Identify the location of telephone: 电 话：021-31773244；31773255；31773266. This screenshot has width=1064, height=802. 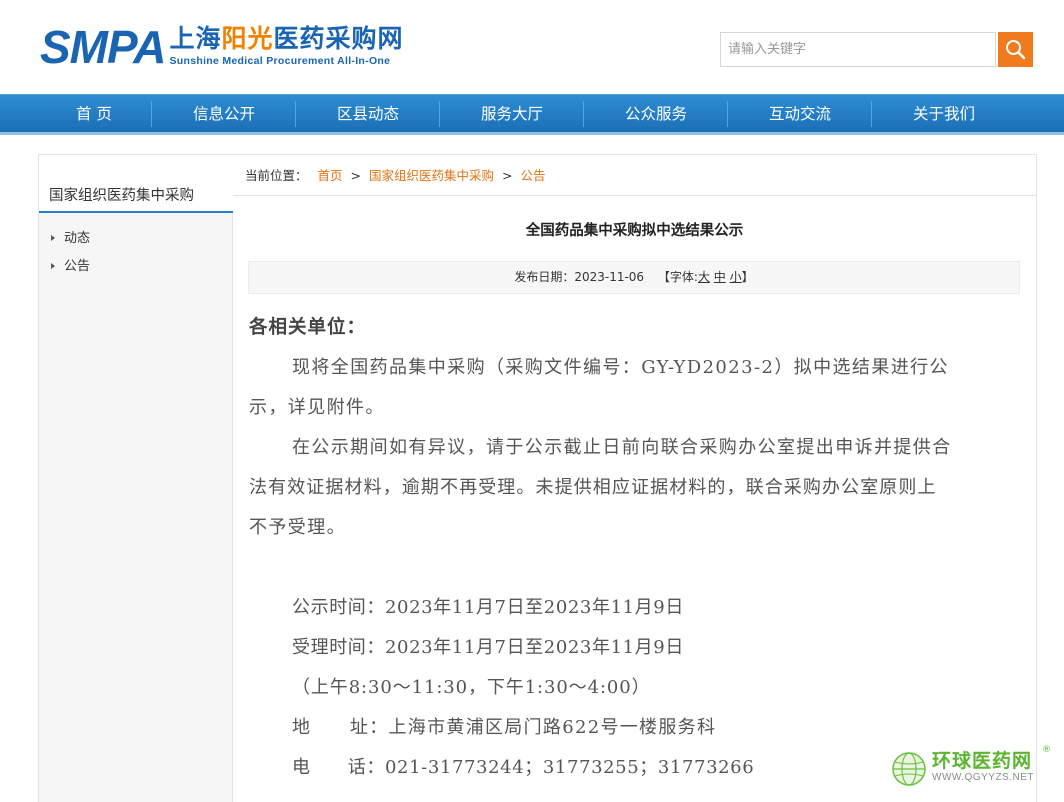
(523, 767).